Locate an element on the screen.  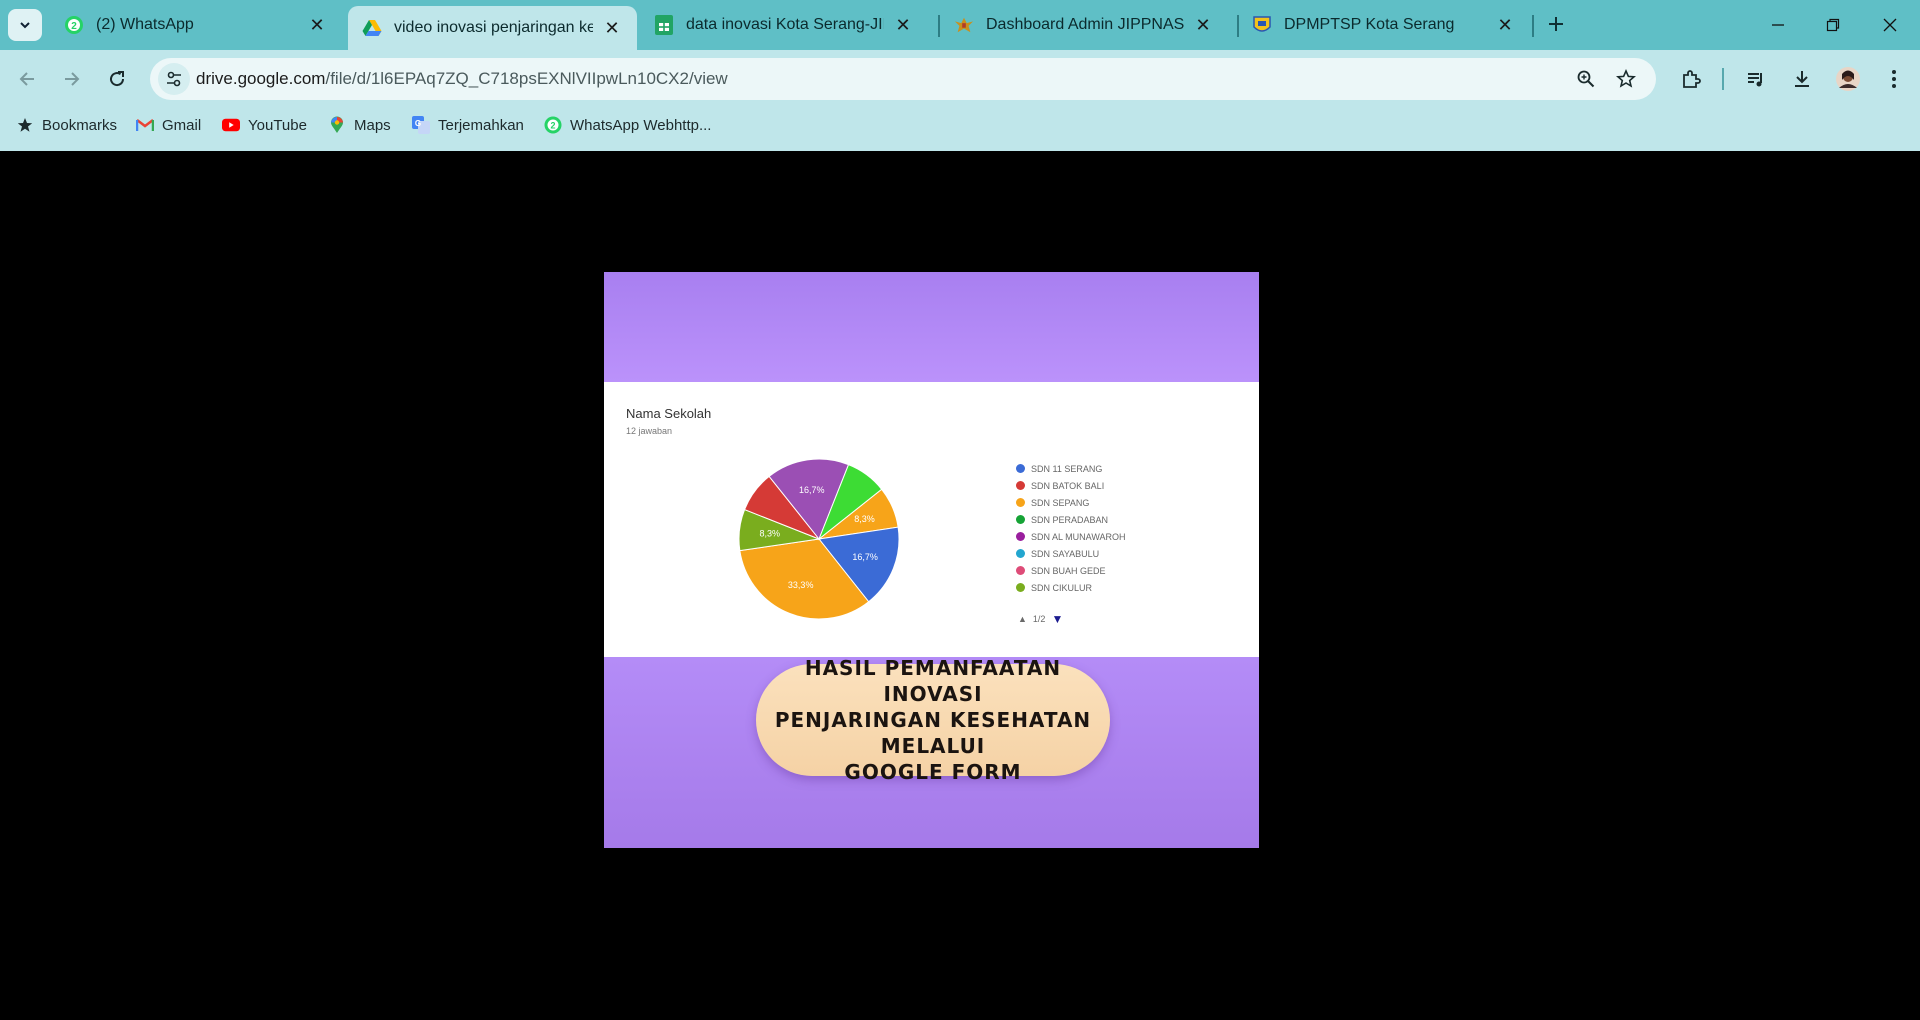
banner-line-3: GOOGLE FORM is located at coordinates (933, 772).